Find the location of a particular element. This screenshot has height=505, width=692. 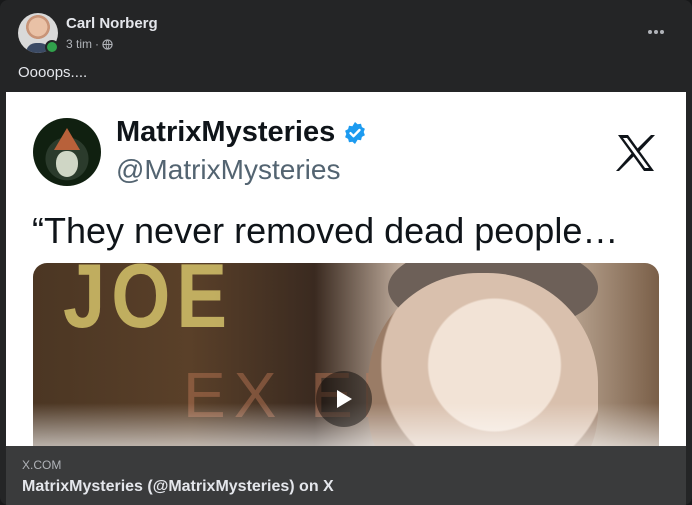

embed-display-name-row: MatrixMysteries is located at coordinates (241, 132).